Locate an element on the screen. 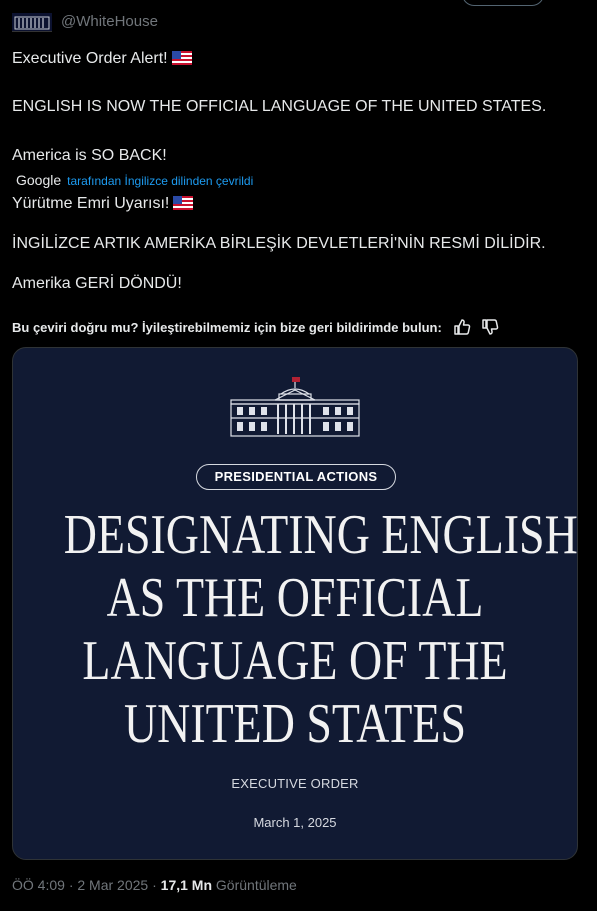 This screenshot has height=911, width=597. headline-line: UNITED STATES is located at coordinates (295, 724).